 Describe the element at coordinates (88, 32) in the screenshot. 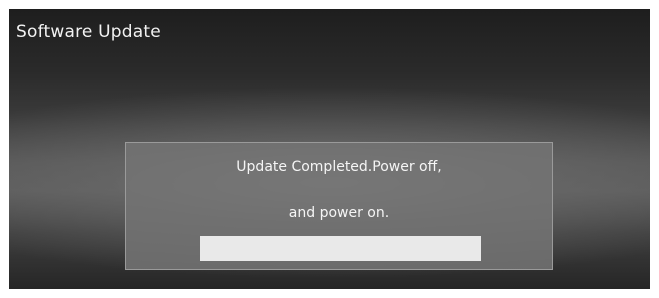

I see `screen-title: Software Update` at that location.